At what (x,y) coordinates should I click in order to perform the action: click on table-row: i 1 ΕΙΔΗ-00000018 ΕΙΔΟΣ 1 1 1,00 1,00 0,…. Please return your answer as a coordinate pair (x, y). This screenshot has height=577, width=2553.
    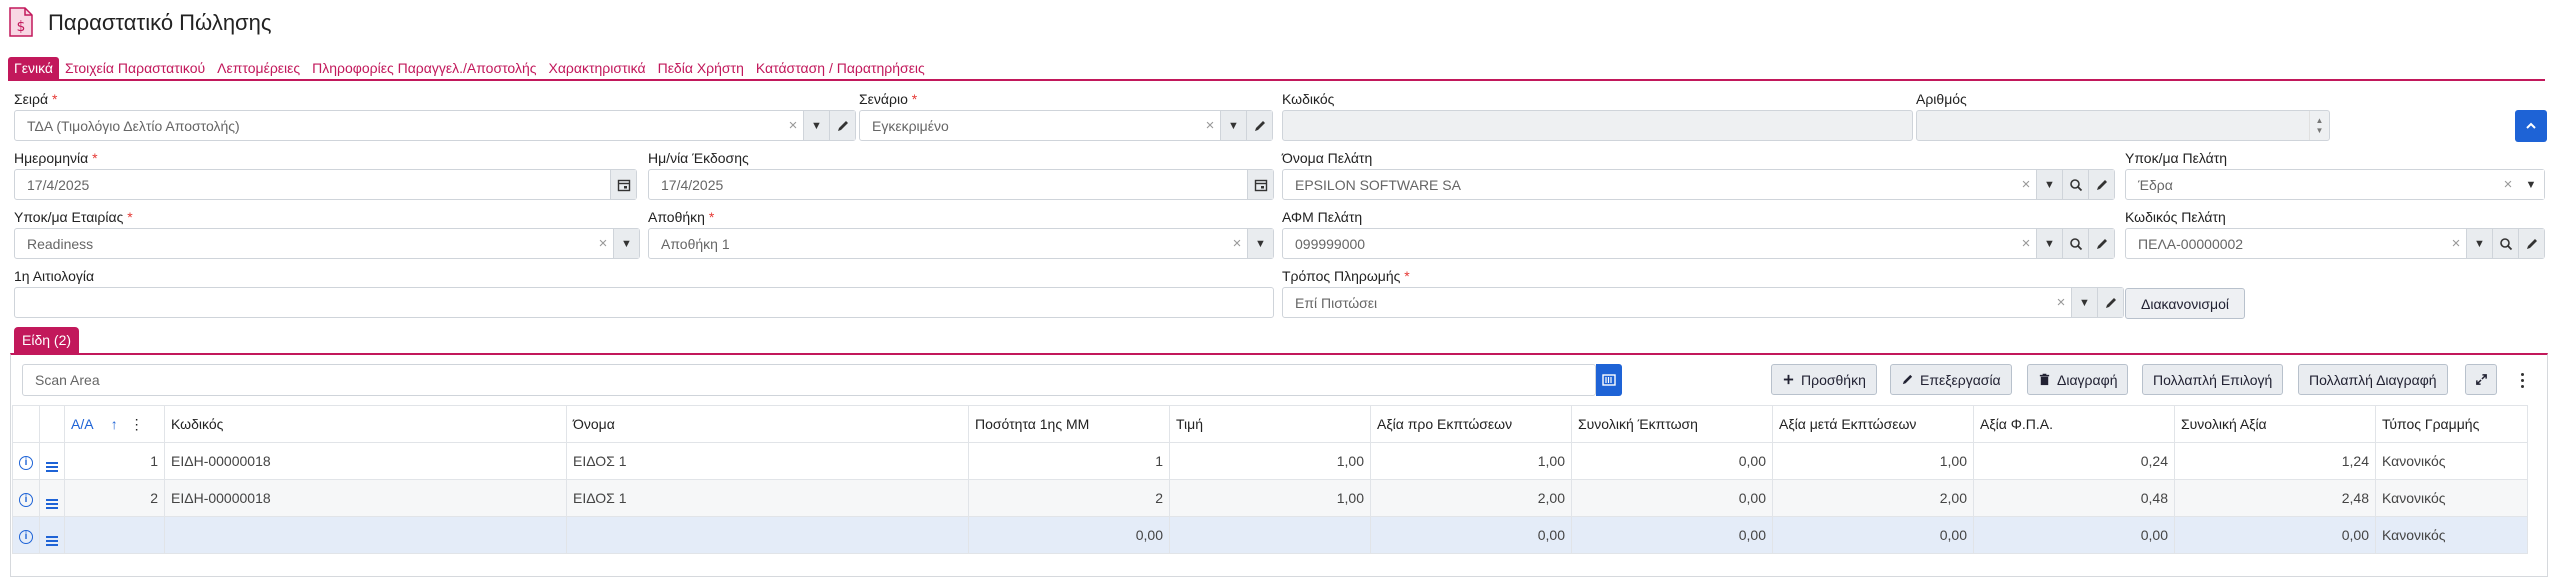
    Looking at the image, I should click on (1270, 461).